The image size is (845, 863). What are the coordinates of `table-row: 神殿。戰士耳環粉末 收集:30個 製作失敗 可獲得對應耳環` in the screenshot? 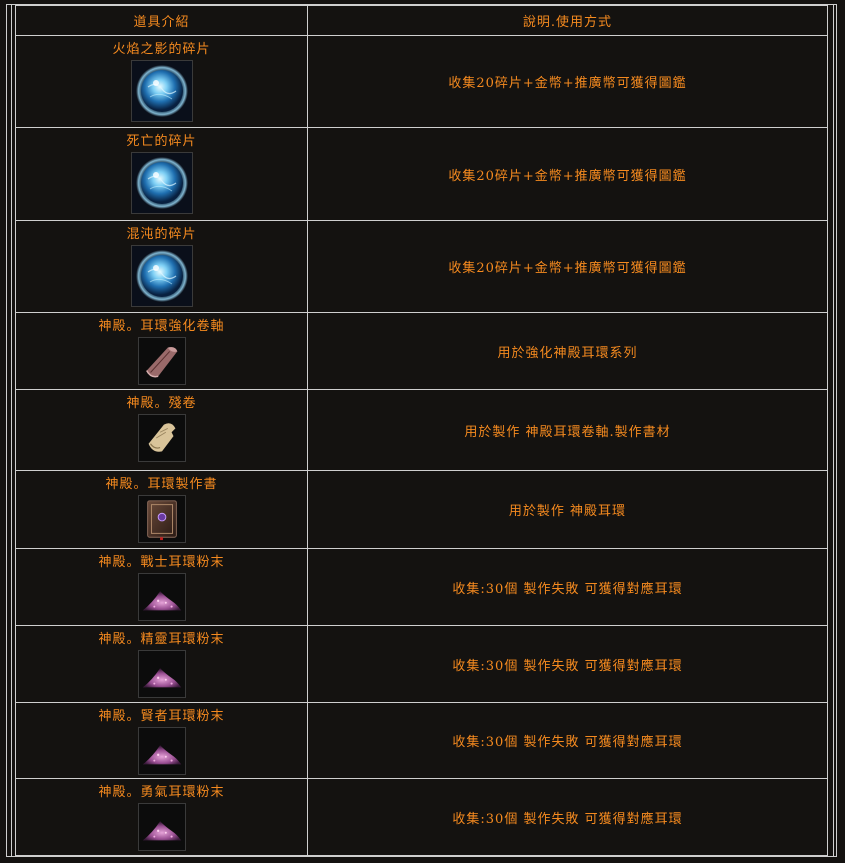 It's located at (421, 587).